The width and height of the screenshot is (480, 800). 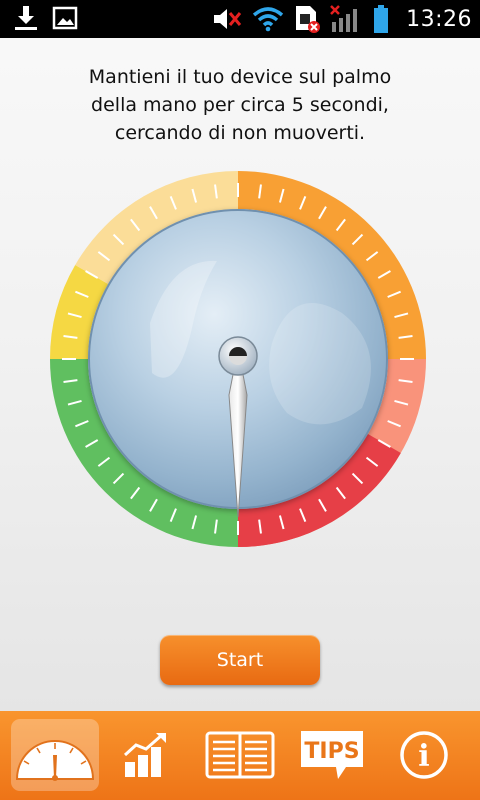 What do you see at coordinates (240, 133) in the screenshot?
I see `instruction-line-3: cercando di non muoverti.` at bounding box center [240, 133].